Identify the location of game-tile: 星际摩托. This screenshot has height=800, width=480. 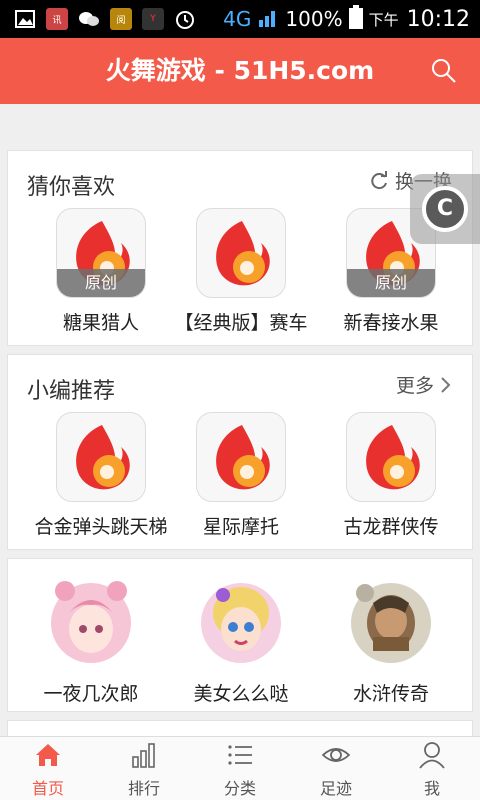
(241, 475).